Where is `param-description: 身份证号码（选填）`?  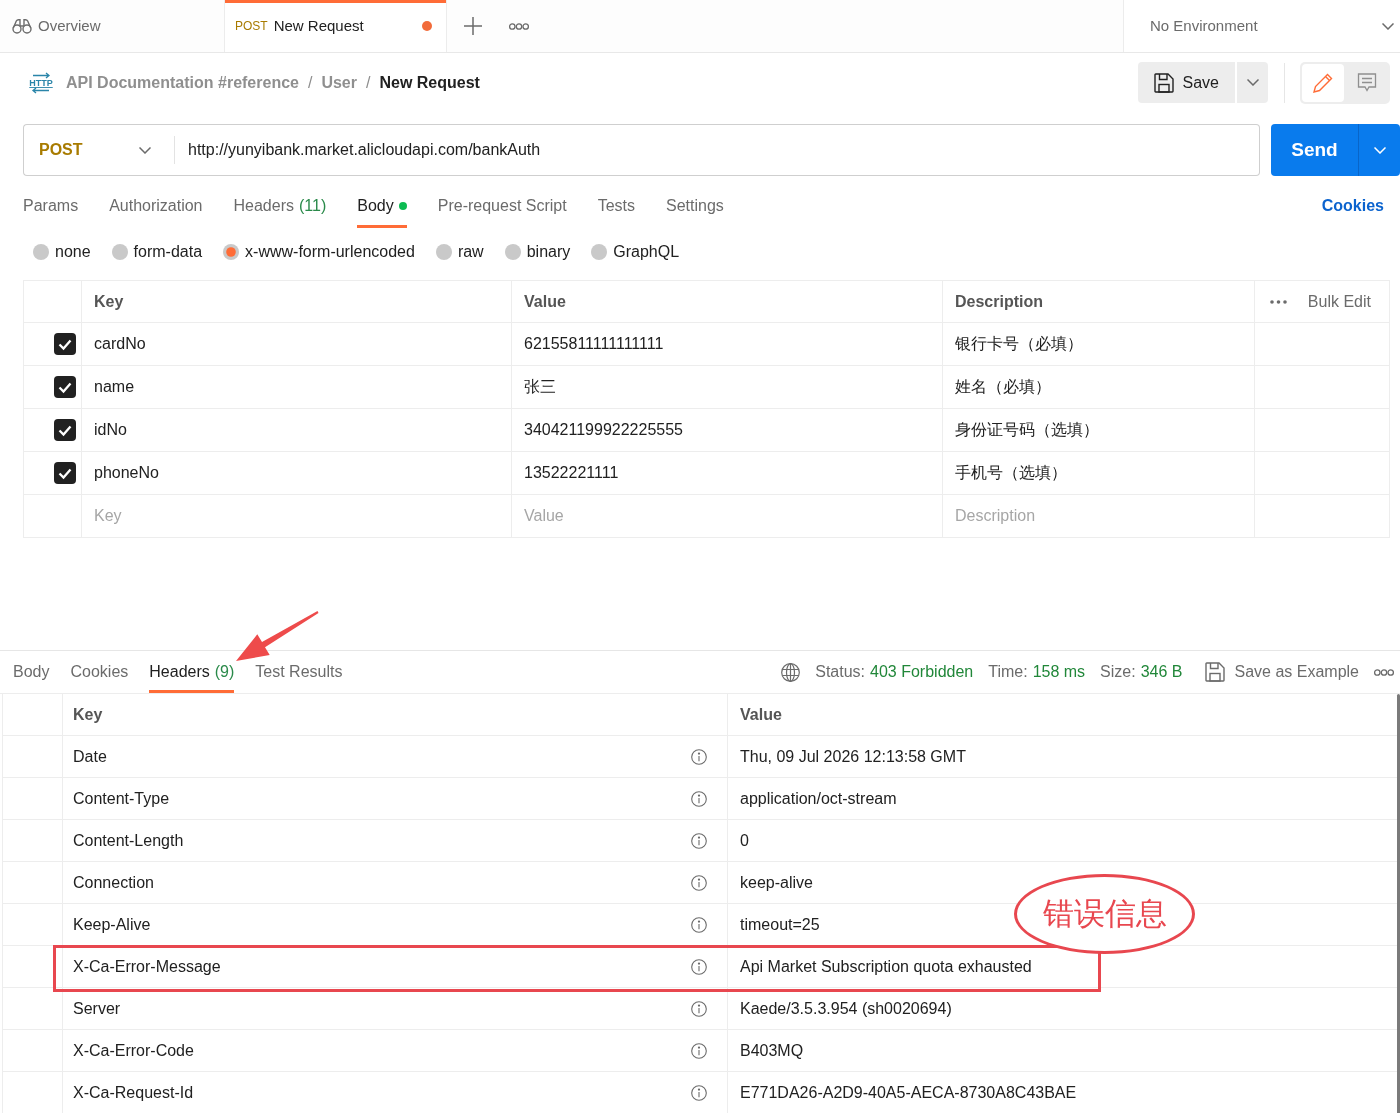 param-description: 身份证号码（选填） is located at coordinates (1027, 430).